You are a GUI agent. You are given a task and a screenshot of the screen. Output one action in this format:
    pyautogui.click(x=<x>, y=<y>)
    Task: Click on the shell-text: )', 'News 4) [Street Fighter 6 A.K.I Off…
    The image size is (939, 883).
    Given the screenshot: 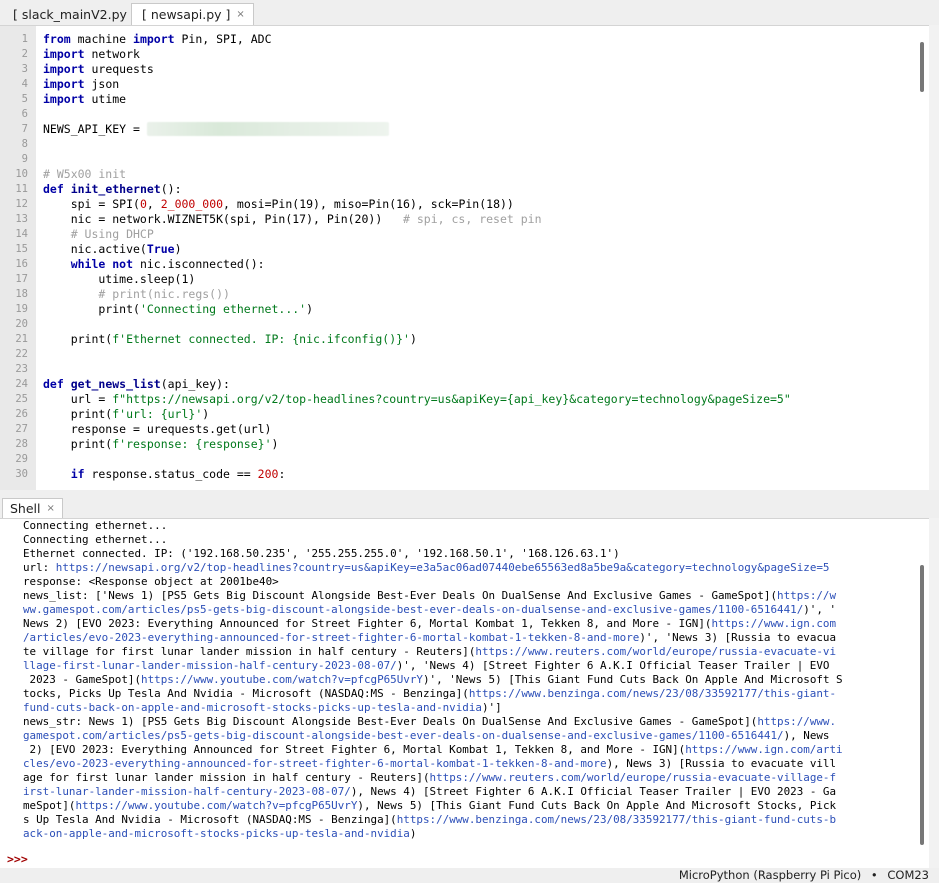 What is the action you would take?
    pyautogui.click(x=613, y=665)
    